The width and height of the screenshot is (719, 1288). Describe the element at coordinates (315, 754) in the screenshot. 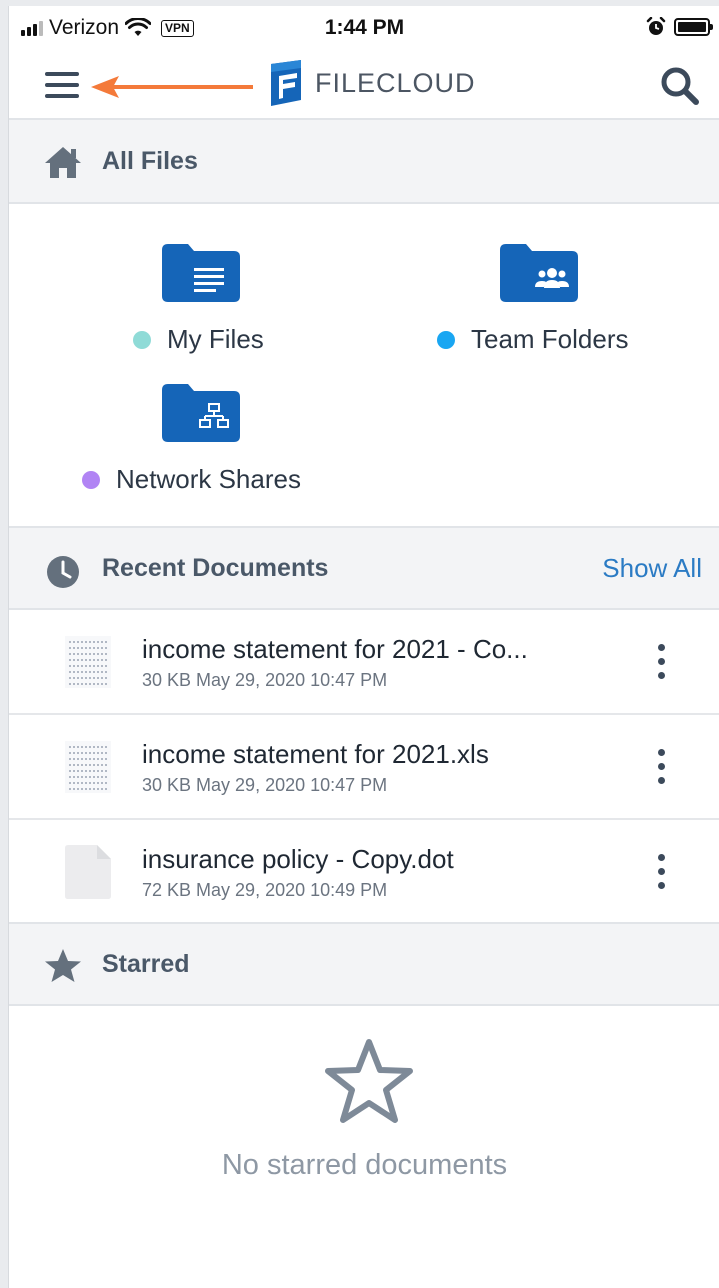

I see `document-name: income statement for 2021.xls` at that location.